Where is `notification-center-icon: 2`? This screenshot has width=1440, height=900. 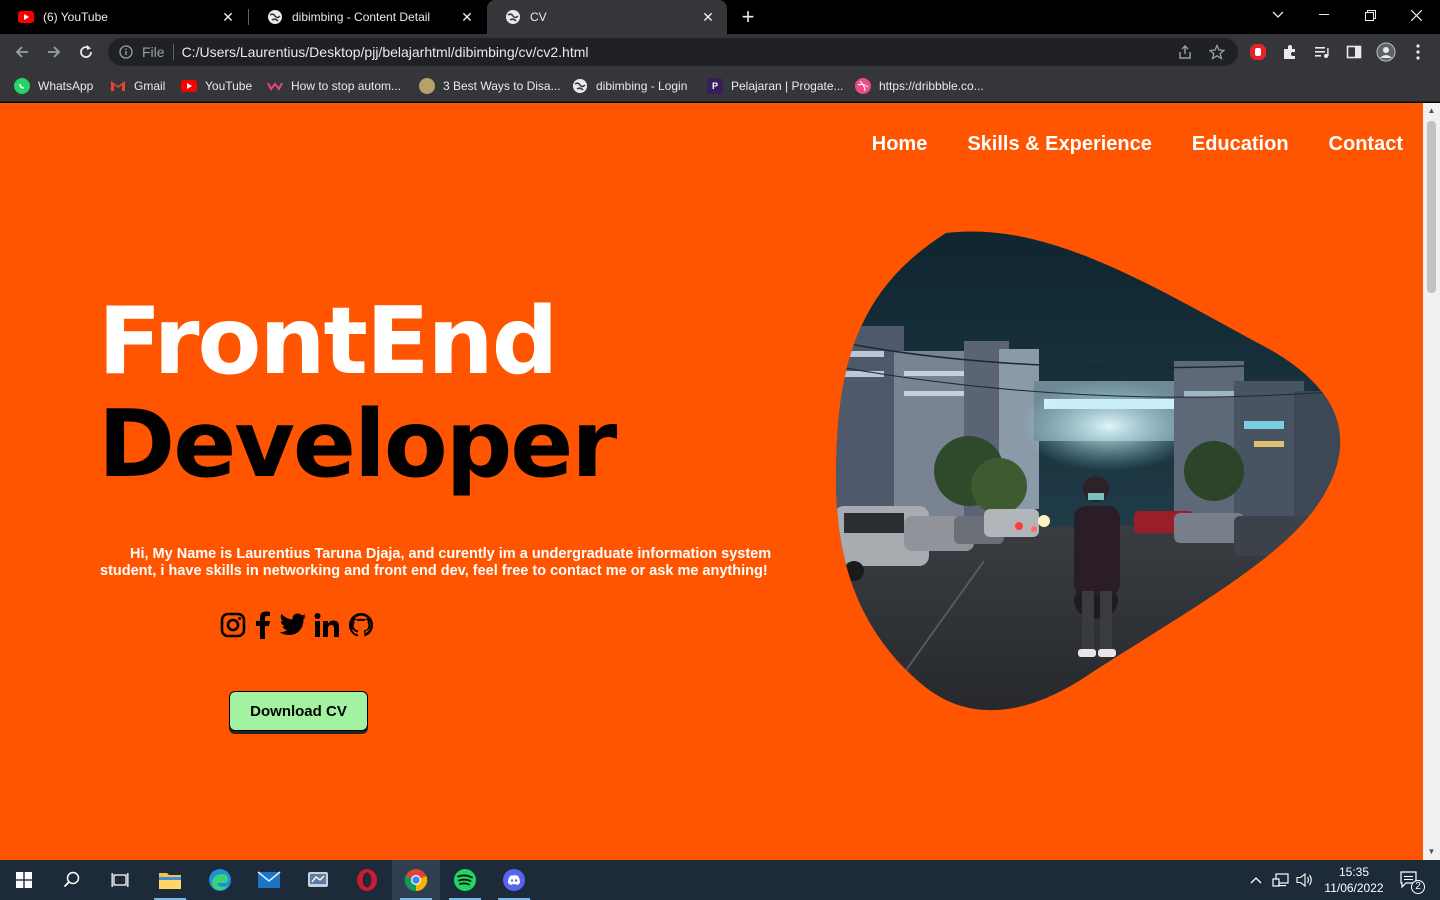
notification-center-icon: 2 is located at coordinates (1410, 880).